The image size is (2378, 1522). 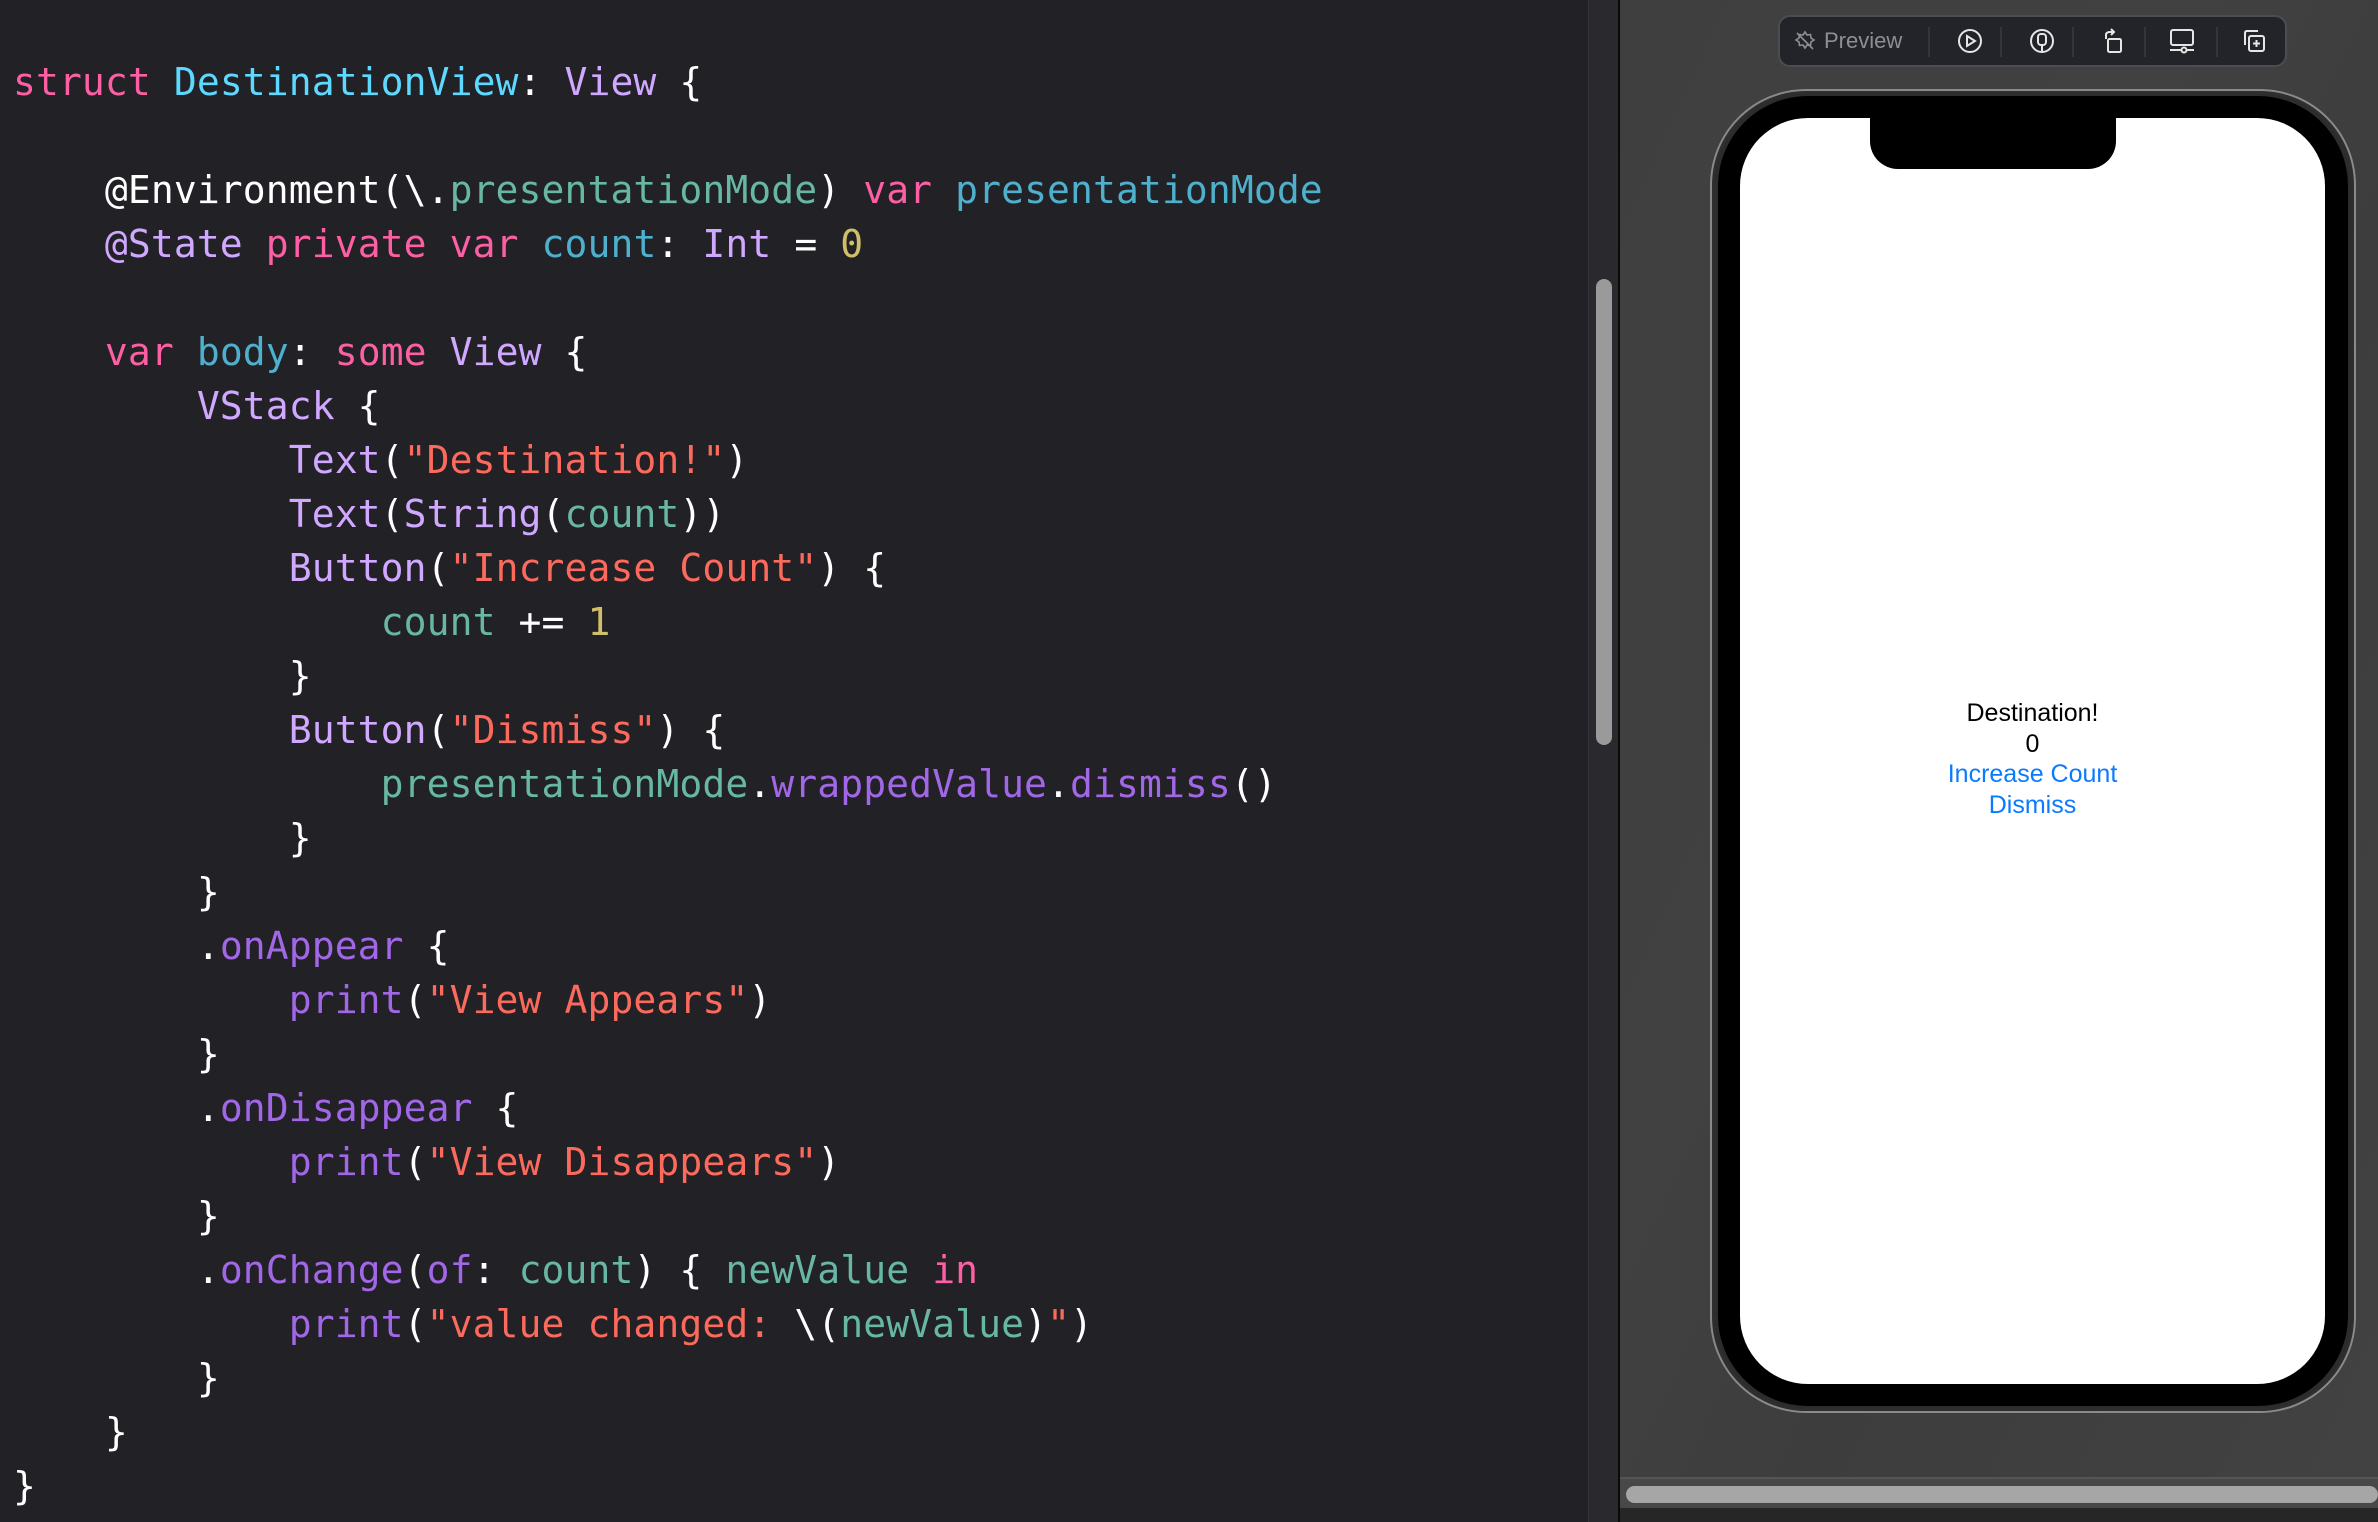 What do you see at coordinates (2002, 1494) in the screenshot?
I see `preview-horizontal-scrollbar-thumb` at bounding box center [2002, 1494].